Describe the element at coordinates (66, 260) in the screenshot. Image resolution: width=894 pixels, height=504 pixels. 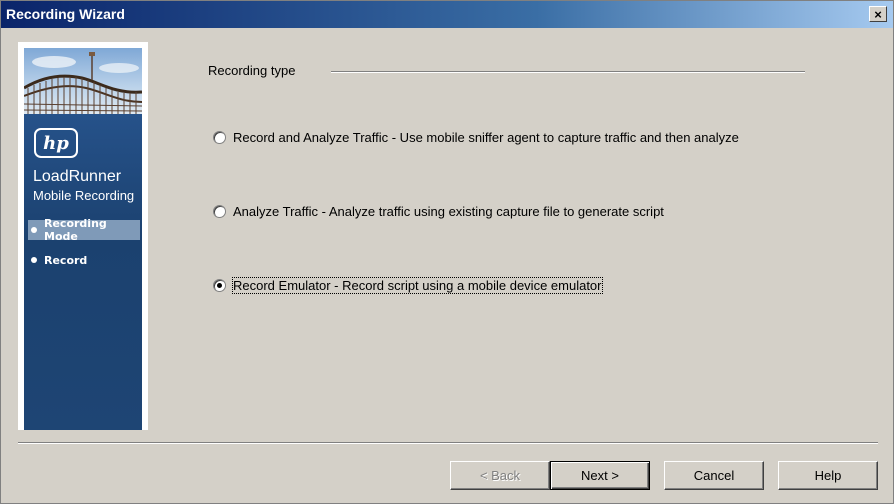
I see `step-label: Record` at that location.